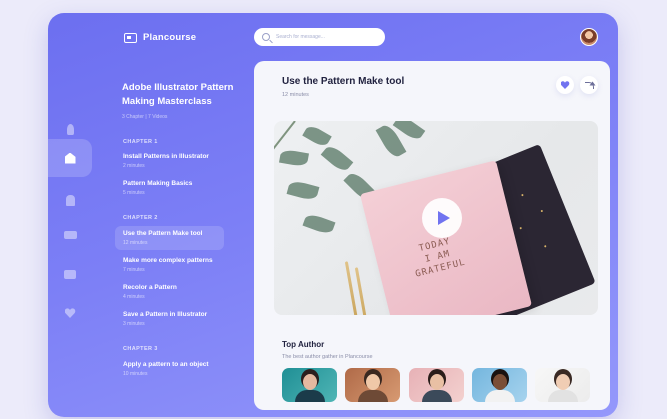 The width and height of the screenshot is (667, 419). What do you see at coordinates (169, 319) in the screenshot?
I see `lesson-item: Save a Pattern in Illustrator 3 minutes` at bounding box center [169, 319].